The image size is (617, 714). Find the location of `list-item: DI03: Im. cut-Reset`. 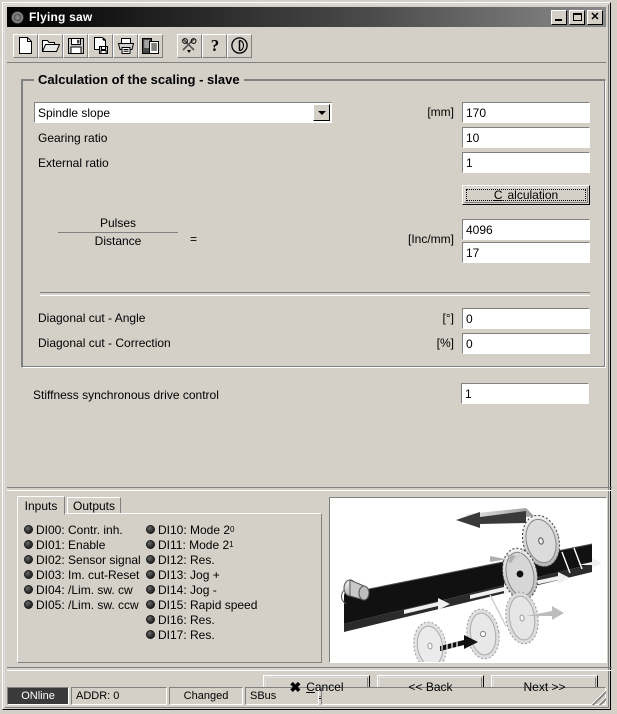

list-item: DI03: Im. cut-Reset is located at coordinates (89, 574).